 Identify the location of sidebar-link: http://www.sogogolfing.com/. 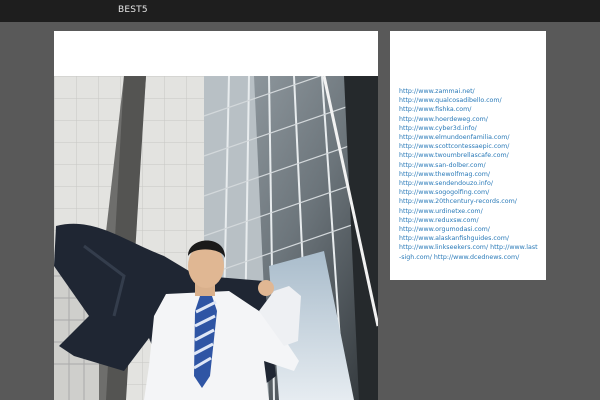
(468, 192).